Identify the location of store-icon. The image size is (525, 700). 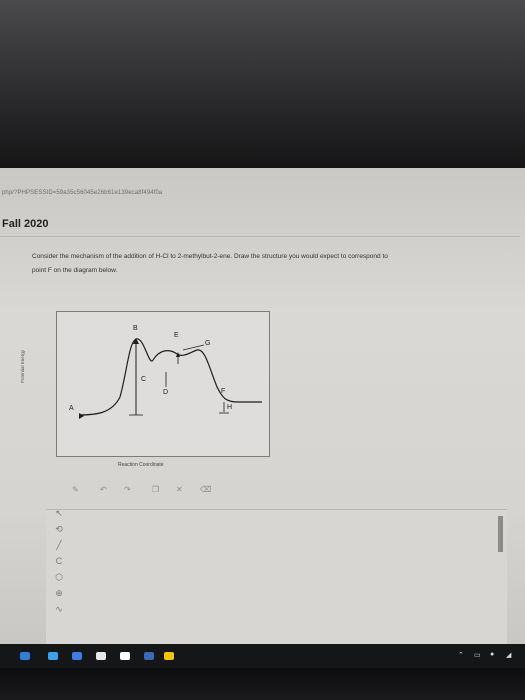
(125, 656).